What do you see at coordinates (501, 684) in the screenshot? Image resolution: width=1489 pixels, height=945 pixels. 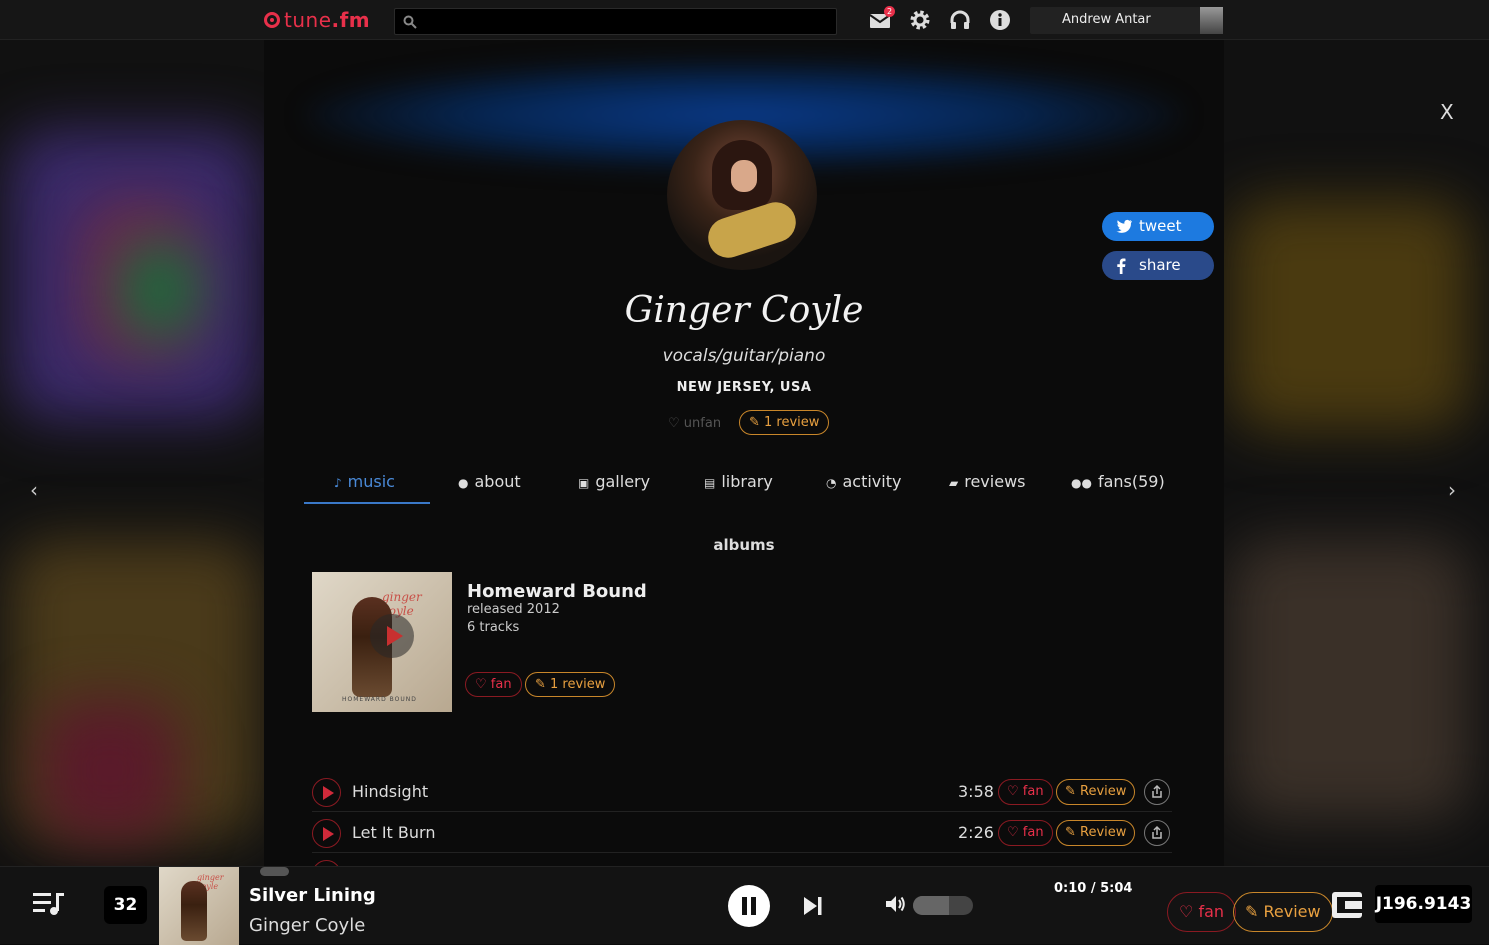 I see `album-fan-label: fan` at bounding box center [501, 684].